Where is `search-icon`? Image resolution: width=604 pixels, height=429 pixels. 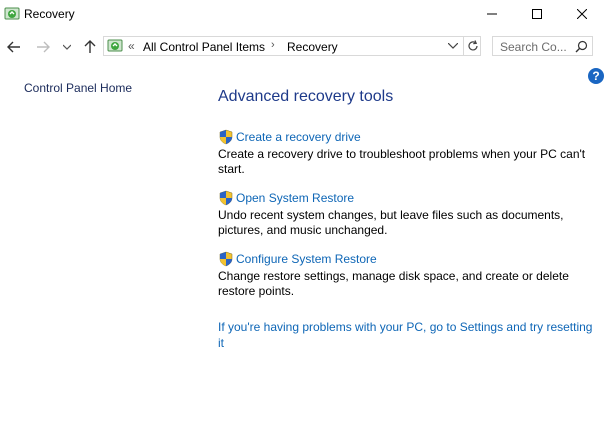 search-icon is located at coordinates (581, 49).